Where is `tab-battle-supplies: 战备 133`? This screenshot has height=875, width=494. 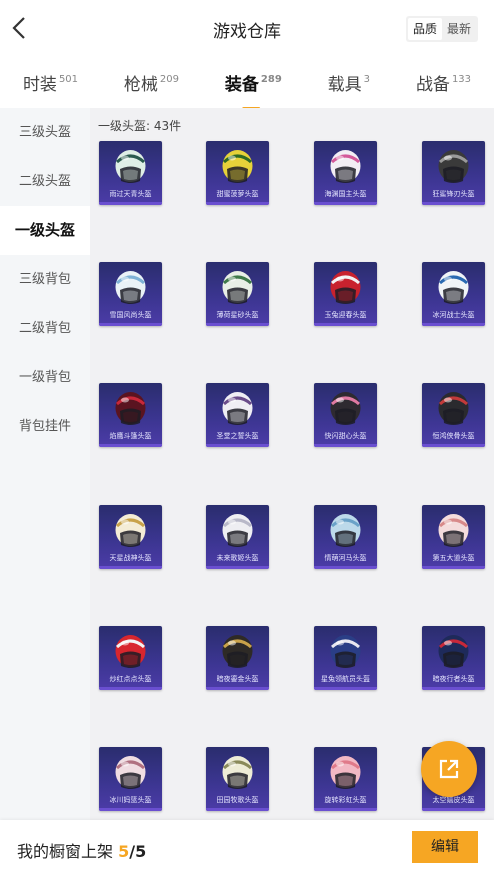
tab-battle-supplies: 战备 133 is located at coordinates (443, 81).